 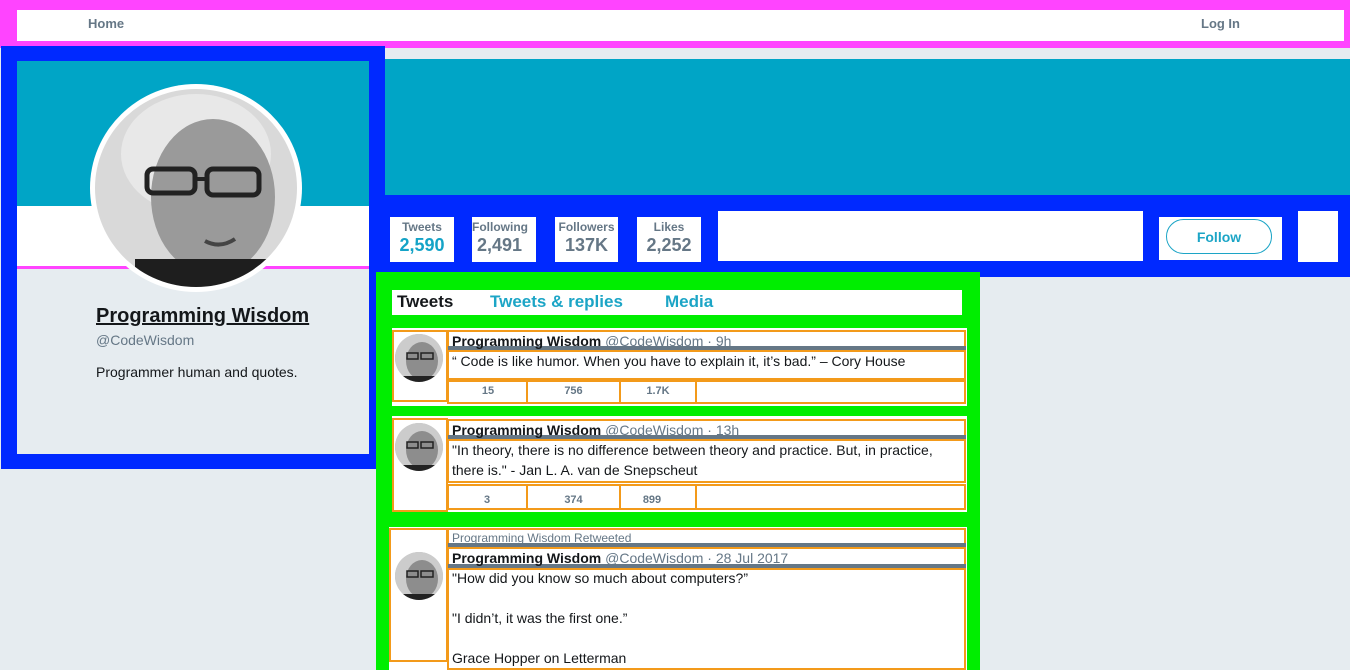 I want to click on follow-button: Follow, so click(x=1219, y=236).